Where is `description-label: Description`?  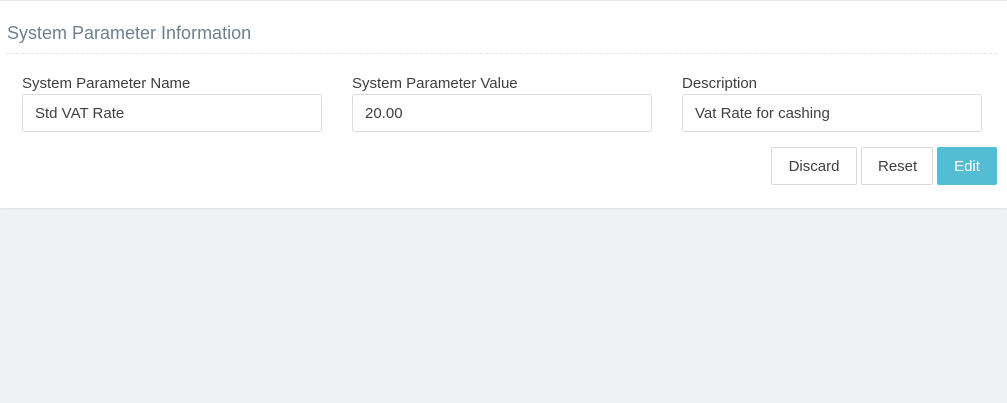 description-label: Description is located at coordinates (720, 83).